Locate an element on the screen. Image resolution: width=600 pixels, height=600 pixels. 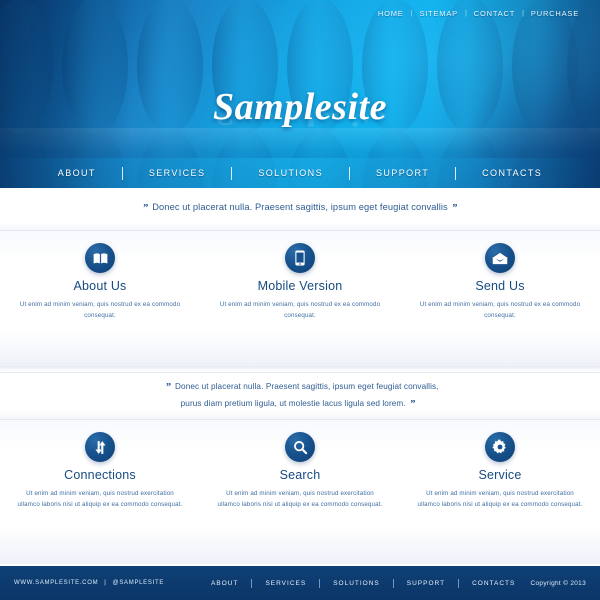
nav-item-support: SUPPORT is located at coordinates (402, 173).